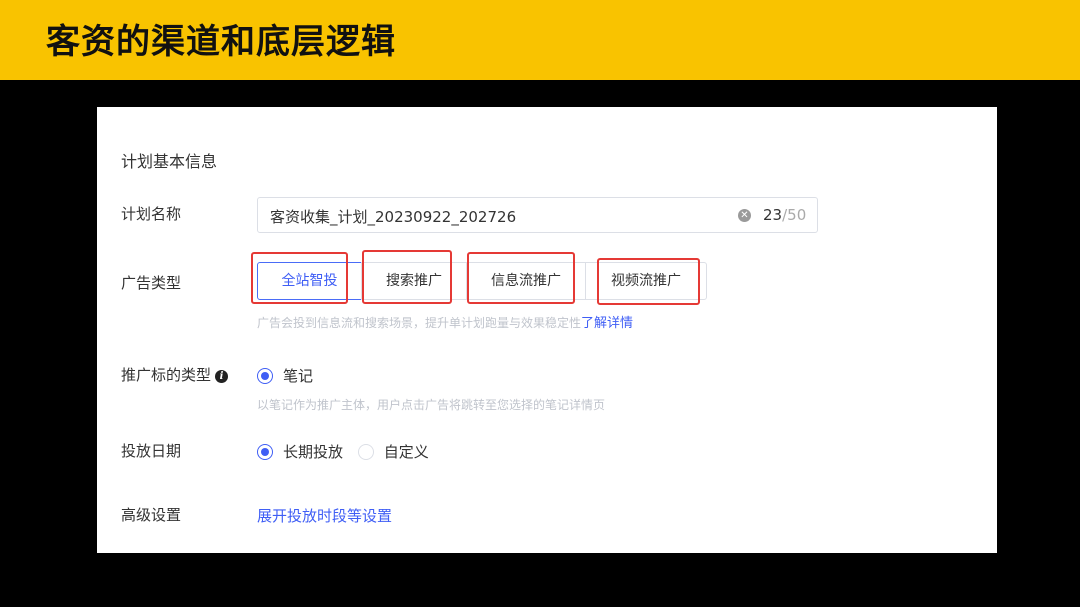  I want to click on ad-type-option-all-smart: 全站智投, so click(309, 281).